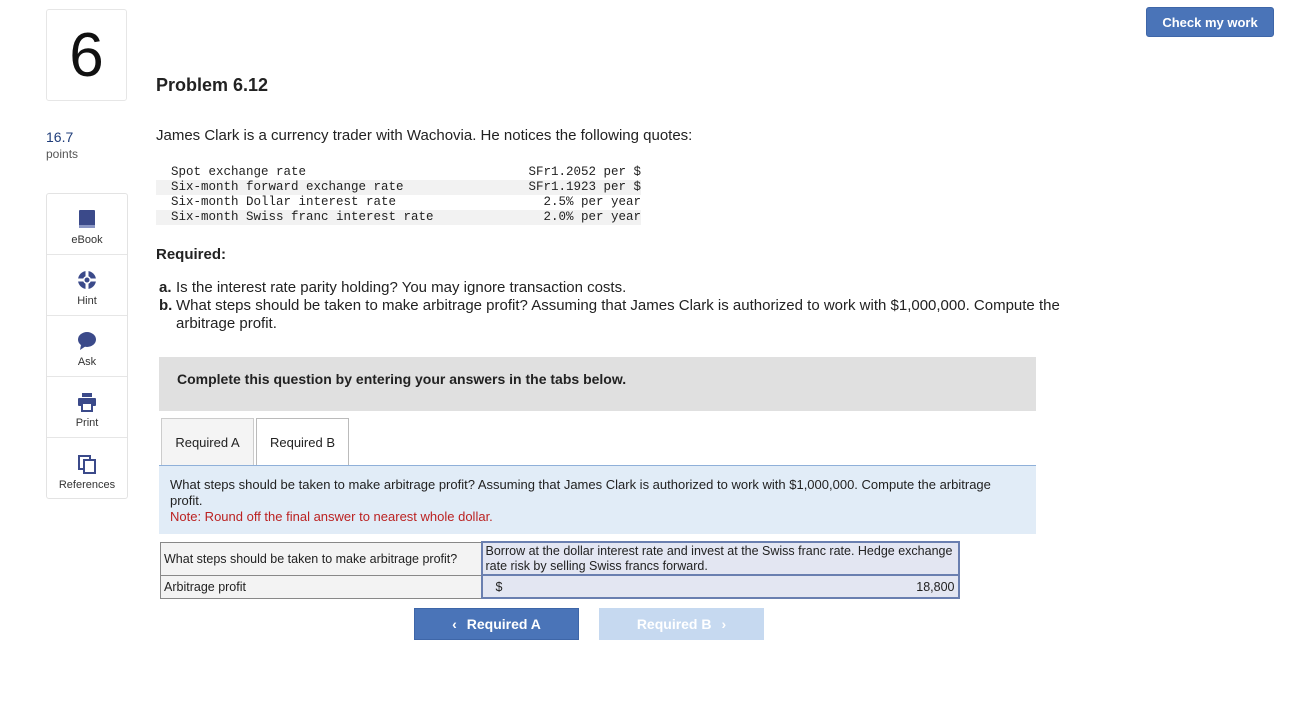 This screenshot has width=1316, height=714. I want to click on quote-label: Six-month forward exchange rate, so click(287, 187).